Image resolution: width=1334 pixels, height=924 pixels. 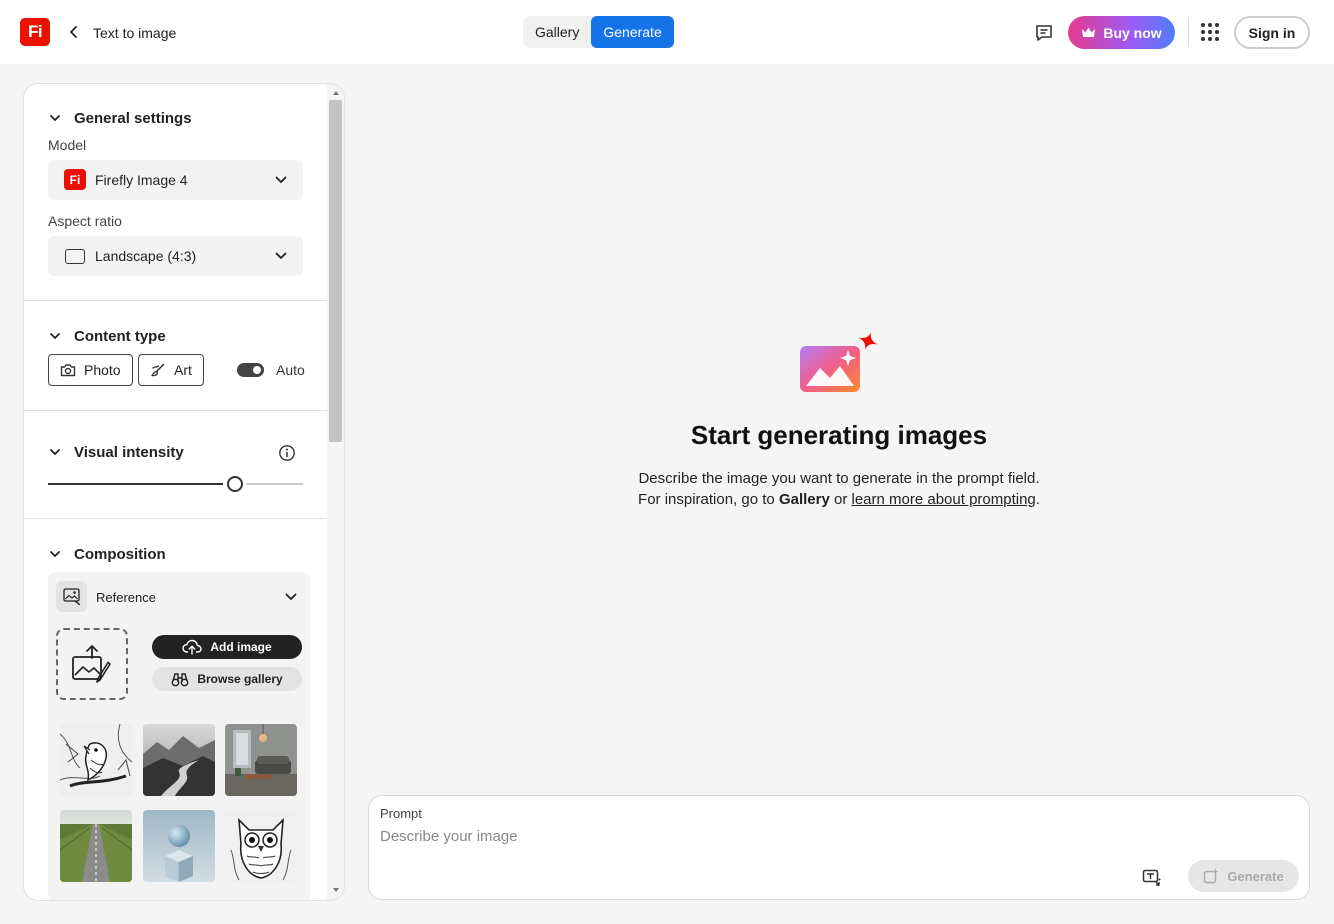 What do you see at coordinates (74, 32) in the screenshot?
I see `chevron-left-icon` at bounding box center [74, 32].